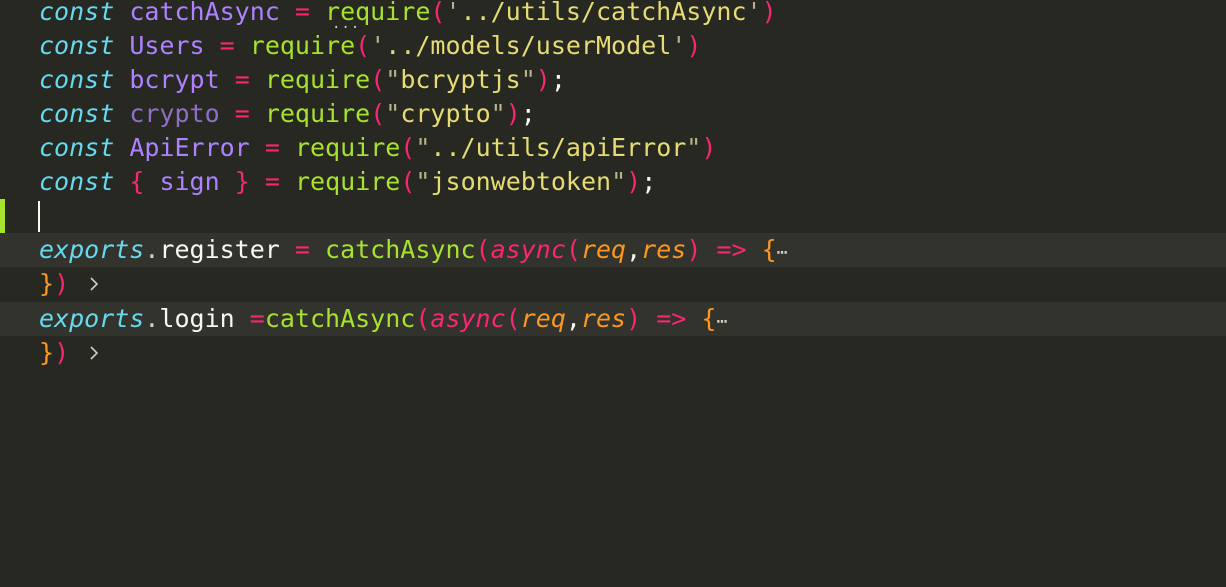  I want to click on variable-name: sign, so click(189, 181).